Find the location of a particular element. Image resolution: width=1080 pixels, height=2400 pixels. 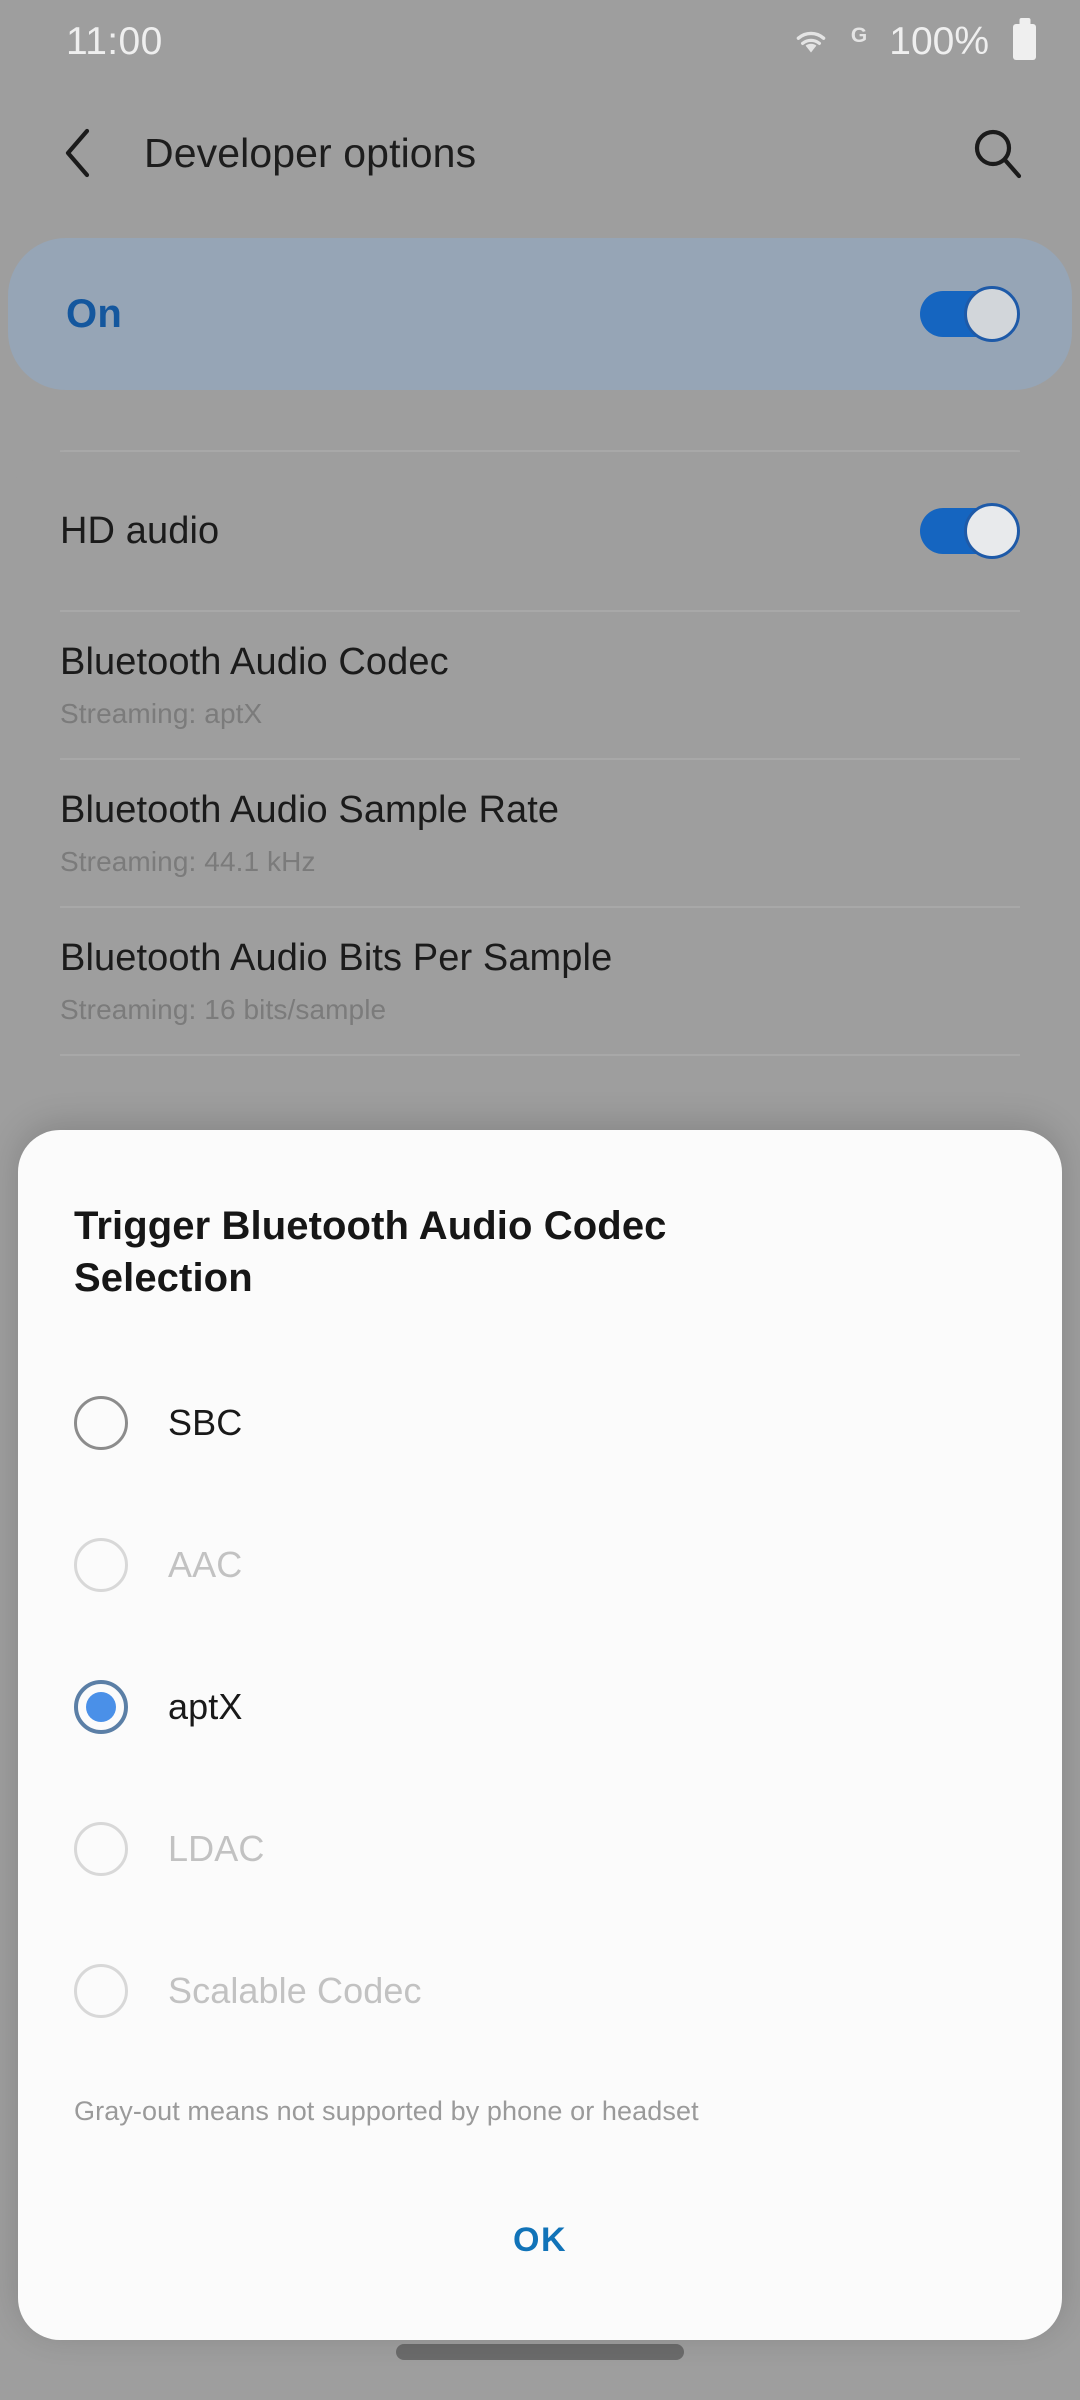

status-clock: 11:00 is located at coordinates (114, 41).